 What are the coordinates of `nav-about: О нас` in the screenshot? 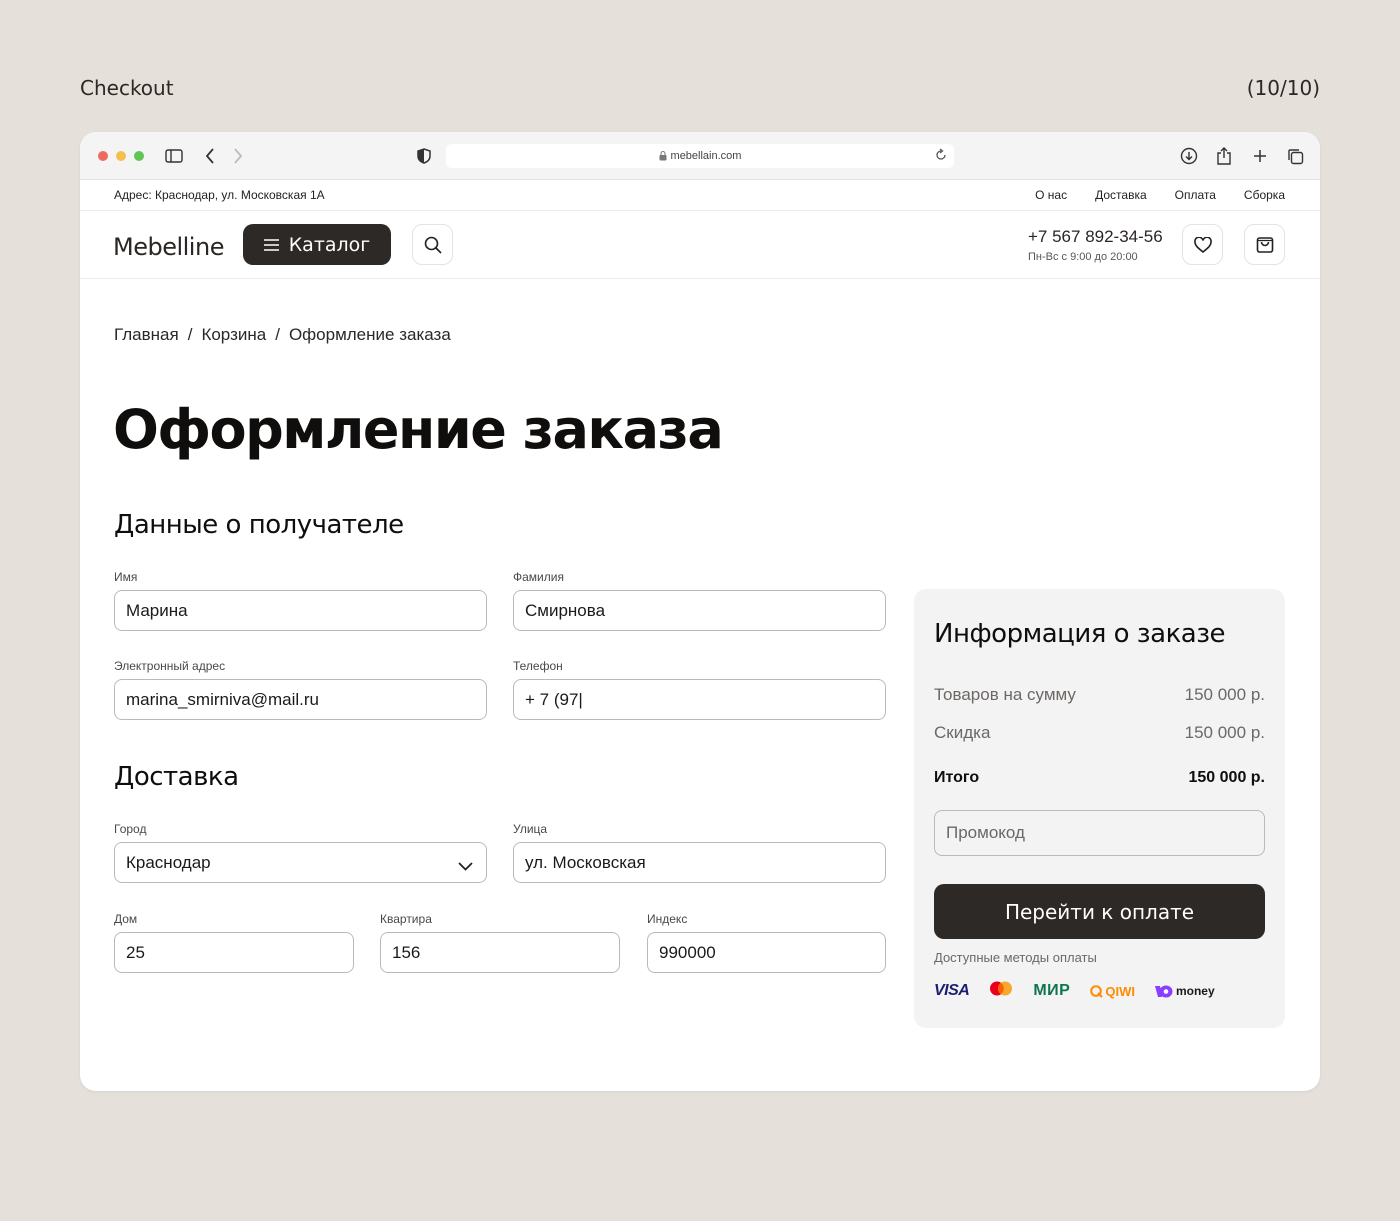 It's located at (1051, 195).